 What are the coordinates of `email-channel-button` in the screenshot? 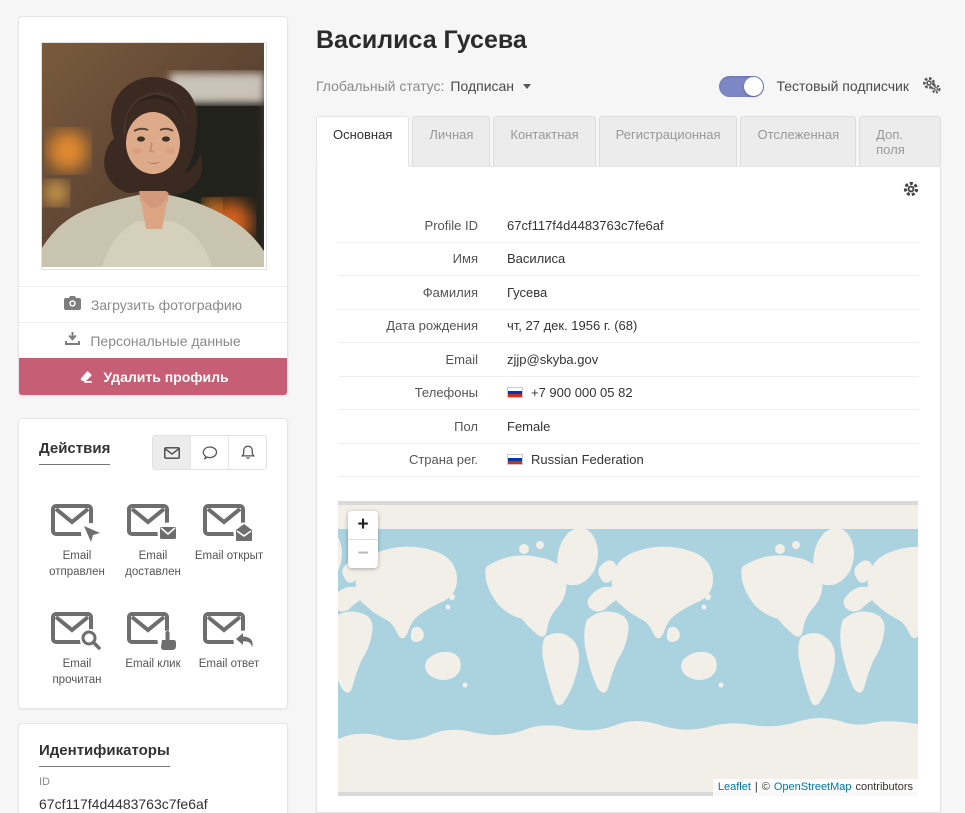 It's located at (171, 452).